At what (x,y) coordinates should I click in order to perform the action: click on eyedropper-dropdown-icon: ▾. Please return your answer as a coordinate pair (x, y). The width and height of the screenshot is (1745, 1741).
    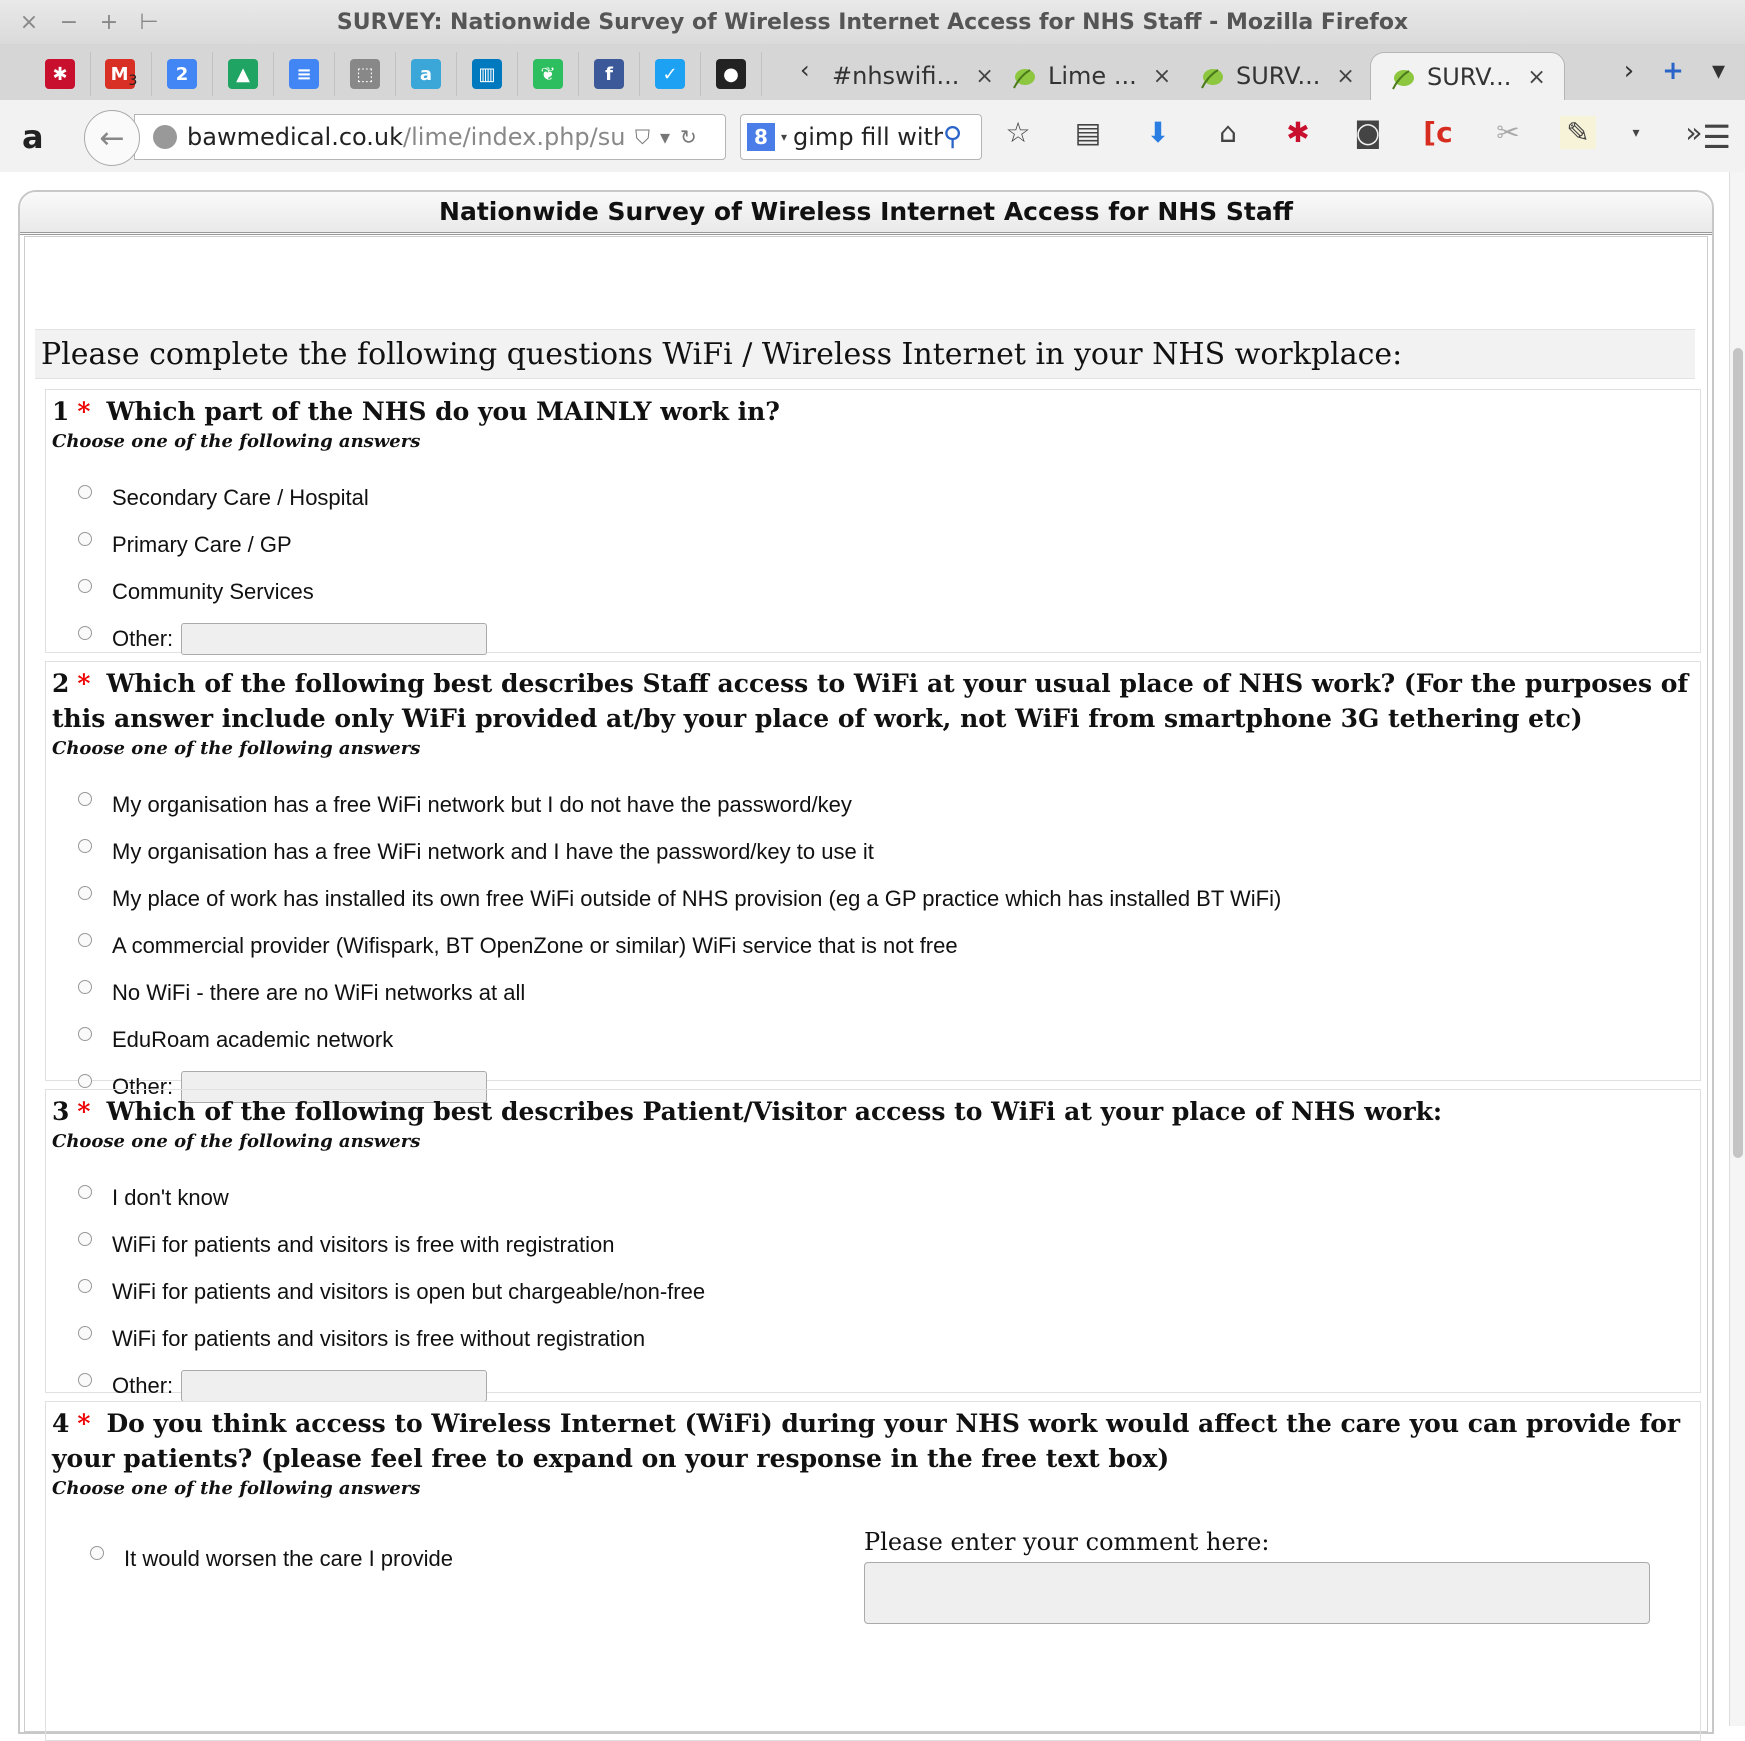
    Looking at the image, I should click on (1636, 133).